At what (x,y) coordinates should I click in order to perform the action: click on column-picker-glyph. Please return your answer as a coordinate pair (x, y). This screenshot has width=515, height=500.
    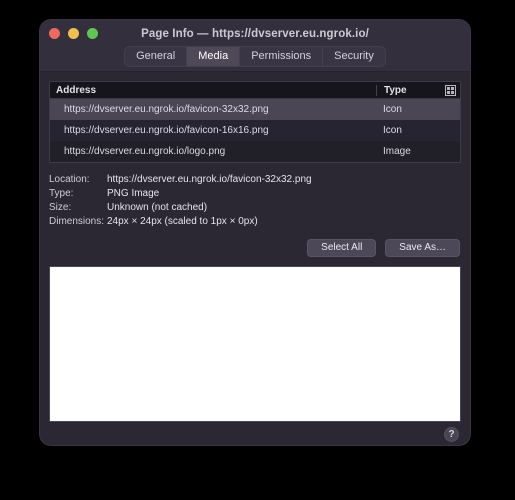
    Looking at the image, I should click on (450, 90).